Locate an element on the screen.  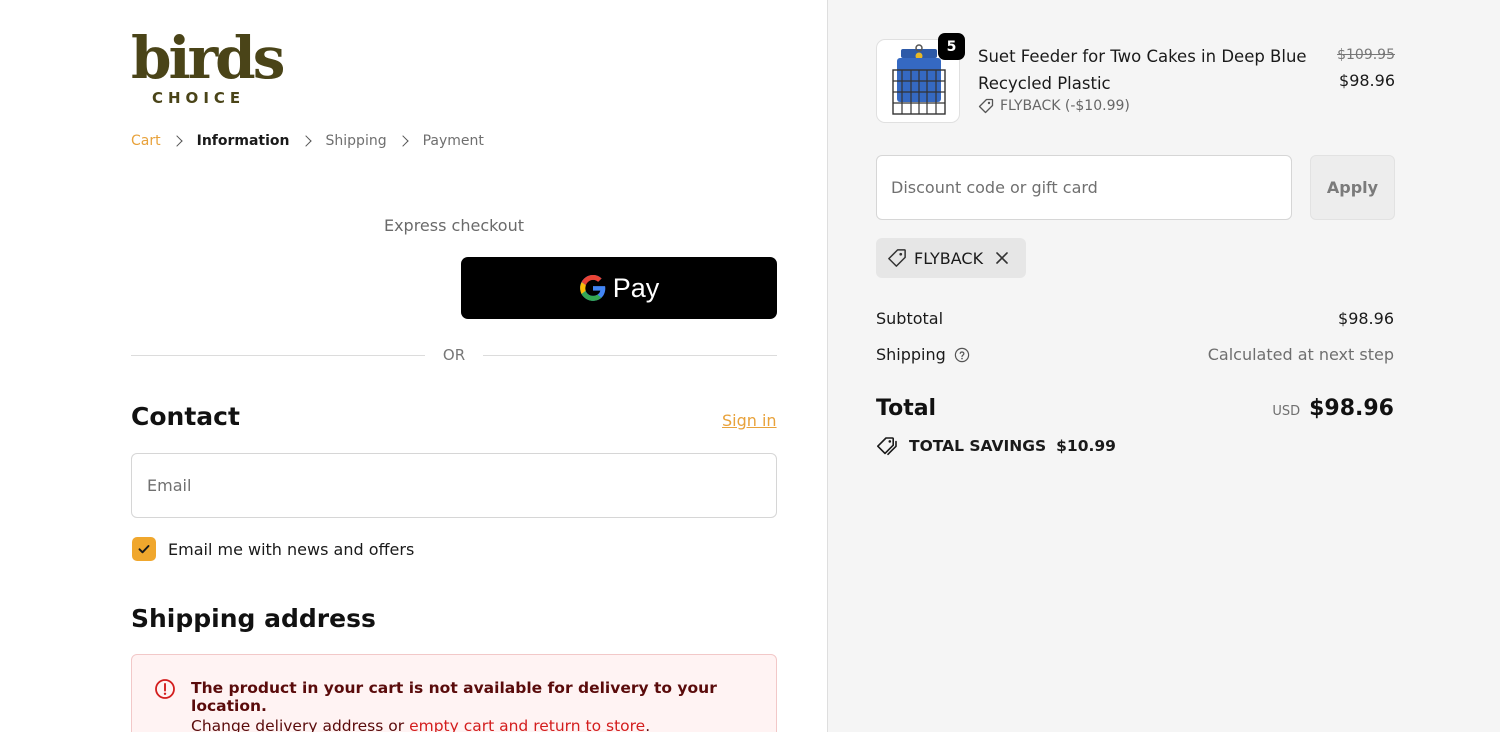
google-pay-button: Pay is located at coordinates (619, 288).